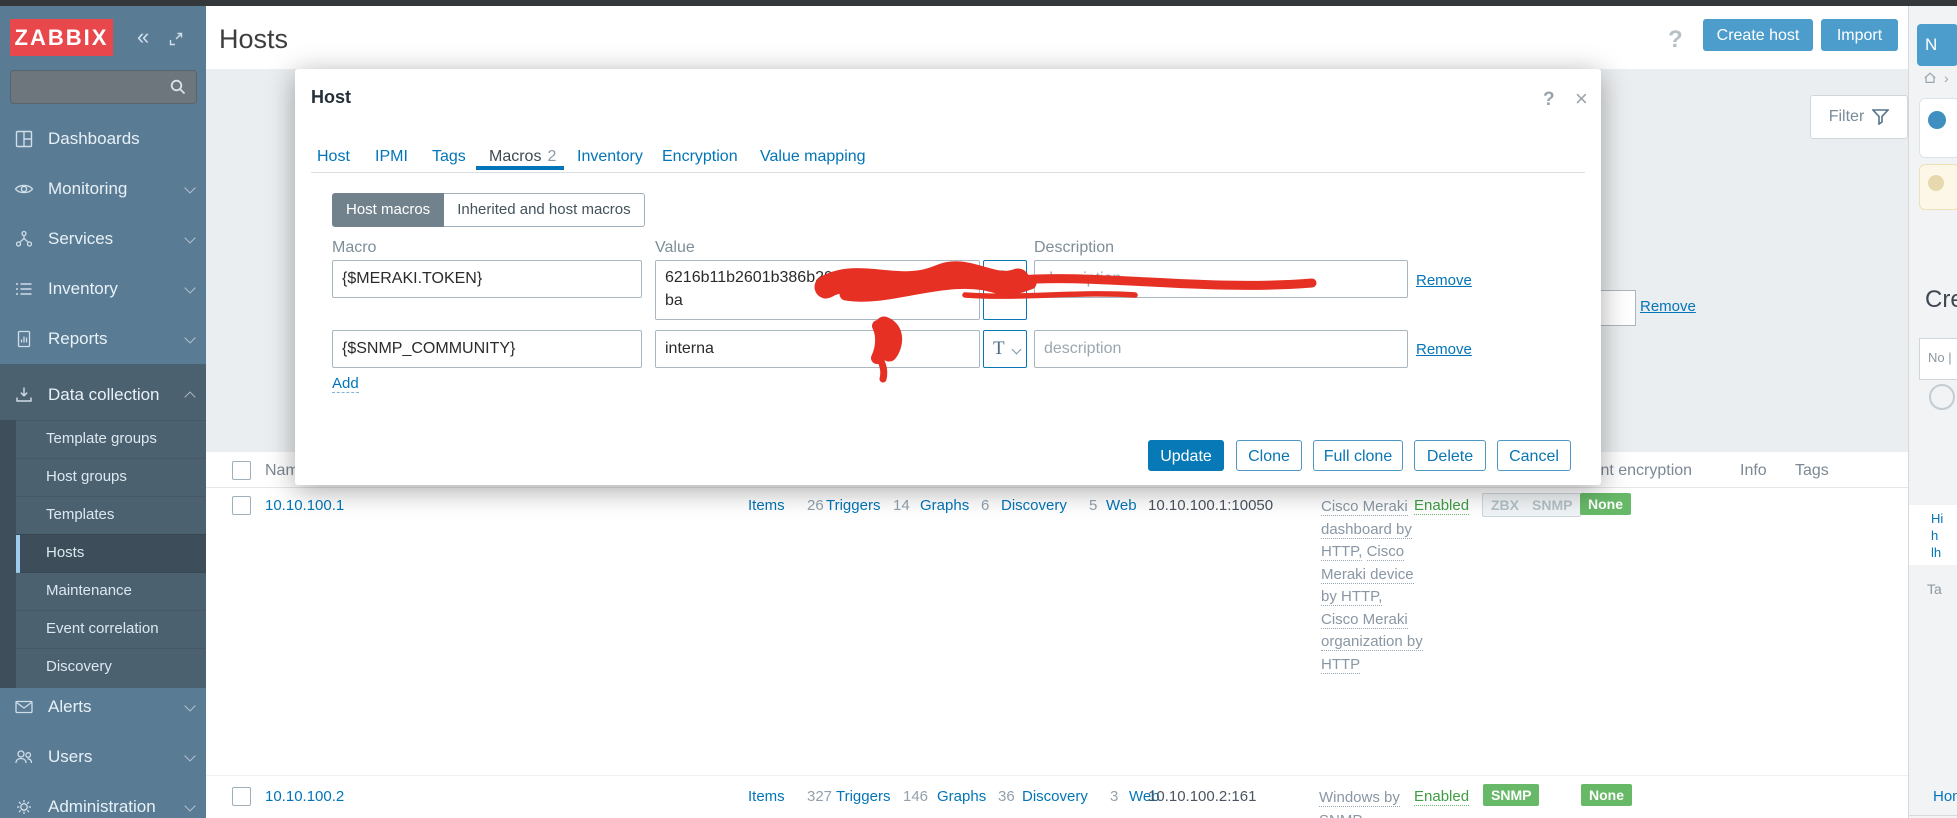 This screenshot has height=818, width=1957. Describe the element at coordinates (89, 87) in the screenshot. I see `search-input` at that location.